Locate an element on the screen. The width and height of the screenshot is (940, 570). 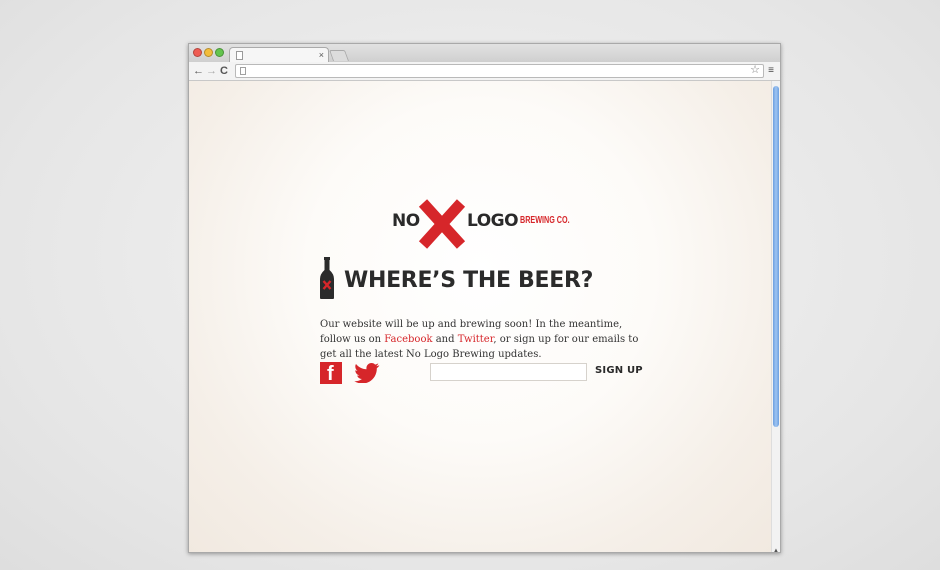
scroll-arrow-icon: ▲ is located at coordinates (776, 550).